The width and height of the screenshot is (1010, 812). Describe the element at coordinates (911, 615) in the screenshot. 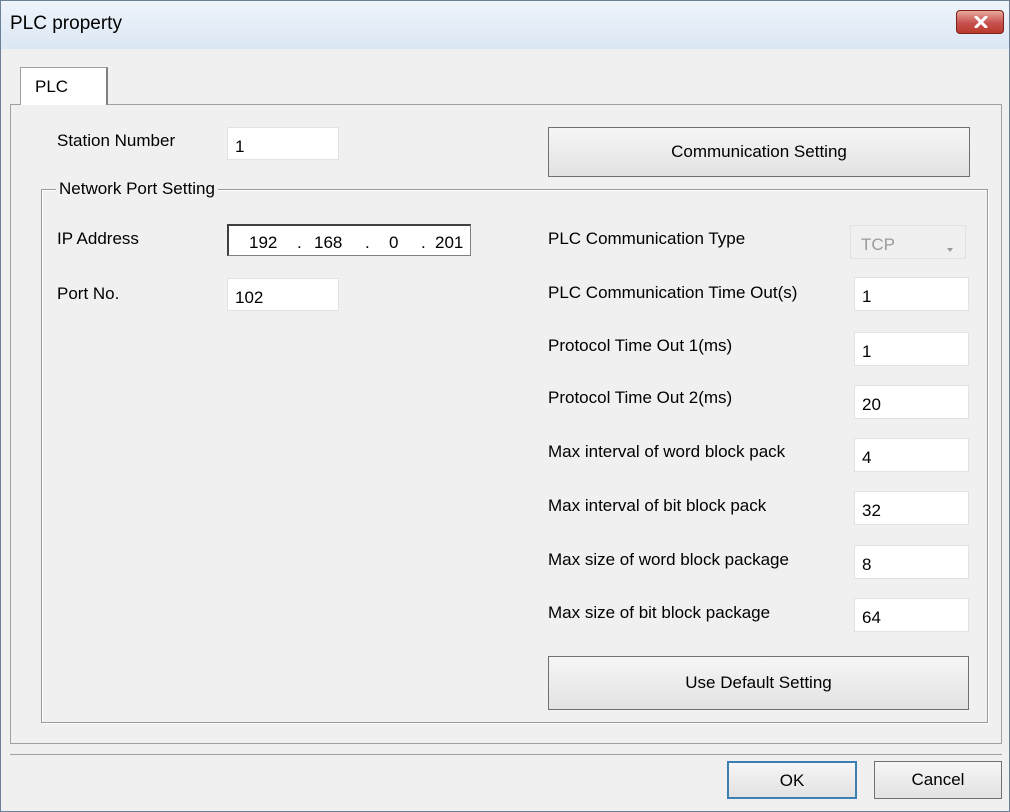

I see `max-size-bit-input: 64` at that location.